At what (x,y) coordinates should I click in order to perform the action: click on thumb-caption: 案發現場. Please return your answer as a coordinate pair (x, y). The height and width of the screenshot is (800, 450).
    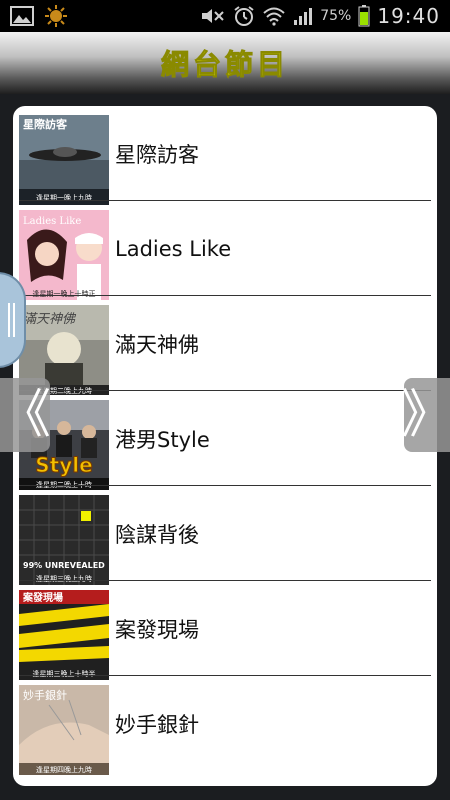
    Looking at the image, I should click on (42, 597).